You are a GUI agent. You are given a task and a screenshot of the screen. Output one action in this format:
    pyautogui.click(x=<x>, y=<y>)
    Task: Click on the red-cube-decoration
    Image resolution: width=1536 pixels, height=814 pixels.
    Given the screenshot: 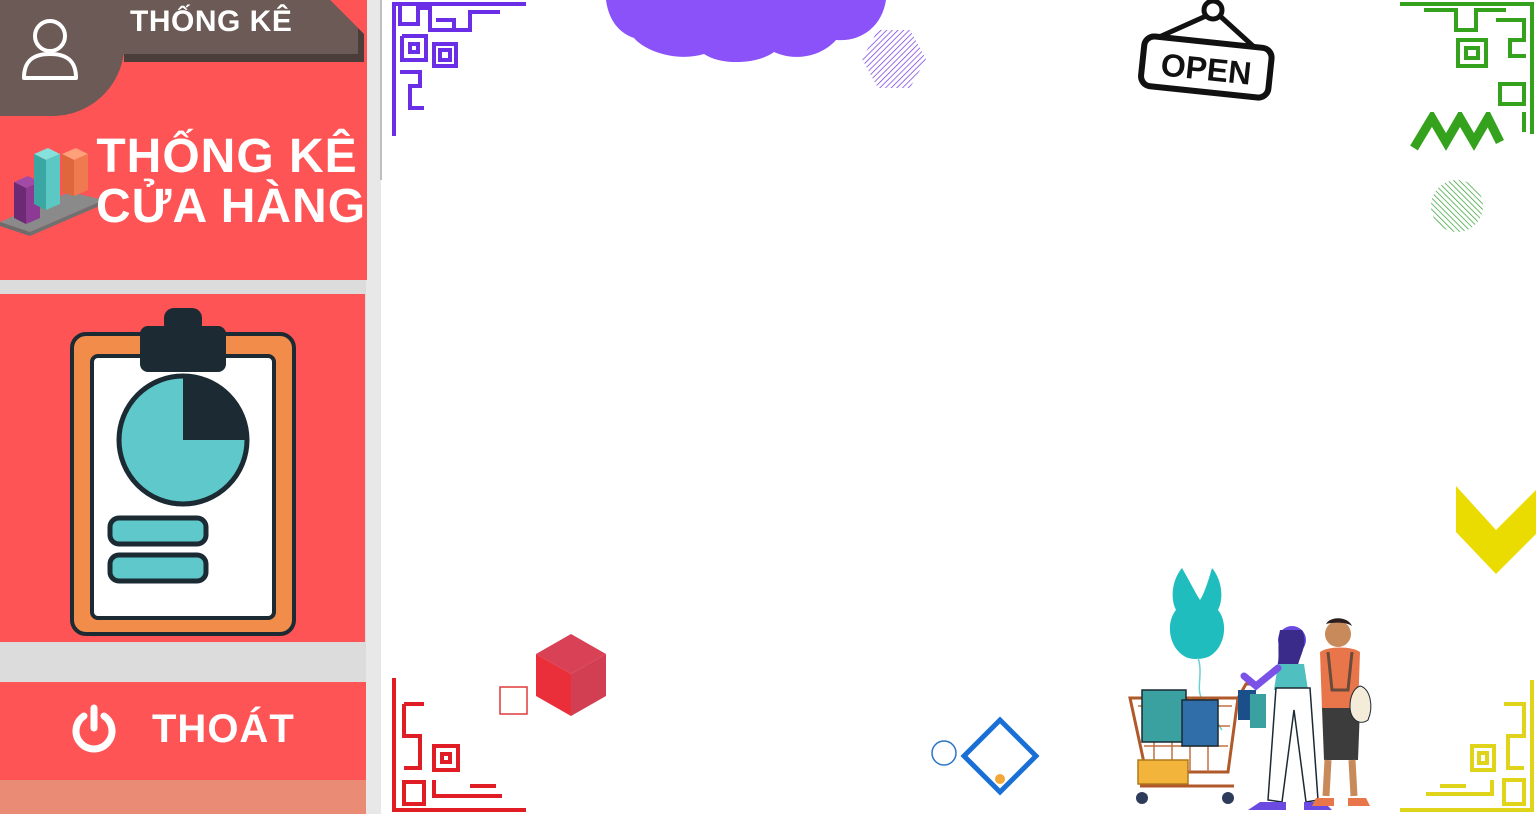 What is the action you would take?
    pyautogui.click(x=571, y=675)
    